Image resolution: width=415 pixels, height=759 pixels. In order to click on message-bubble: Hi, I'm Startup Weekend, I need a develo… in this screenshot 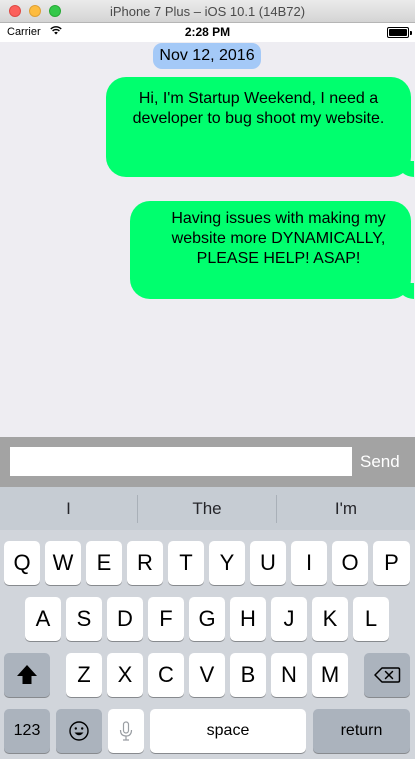, I will do `click(260, 127)`.